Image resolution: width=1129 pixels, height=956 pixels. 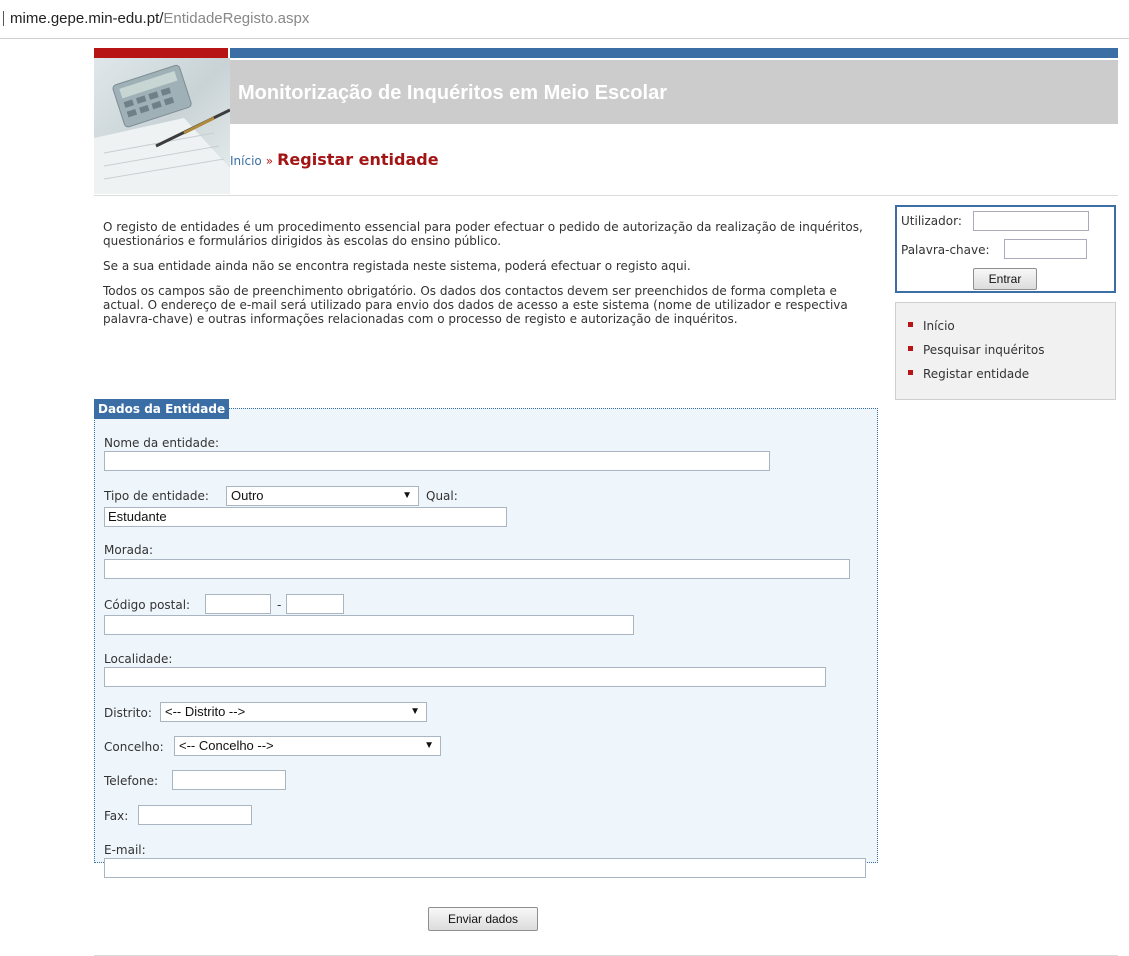 I want to click on tipo-select: Outro ▼, so click(x=322, y=496).